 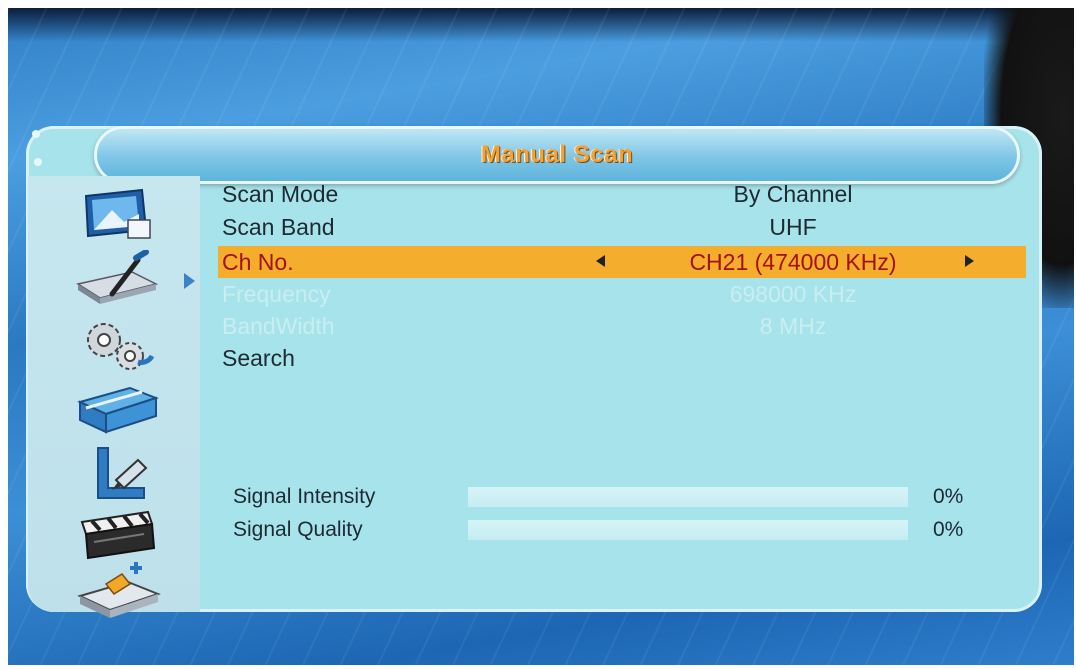 What do you see at coordinates (304, 496) in the screenshot?
I see `signal-intensity-label: Signal Intensity` at bounding box center [304, 496].